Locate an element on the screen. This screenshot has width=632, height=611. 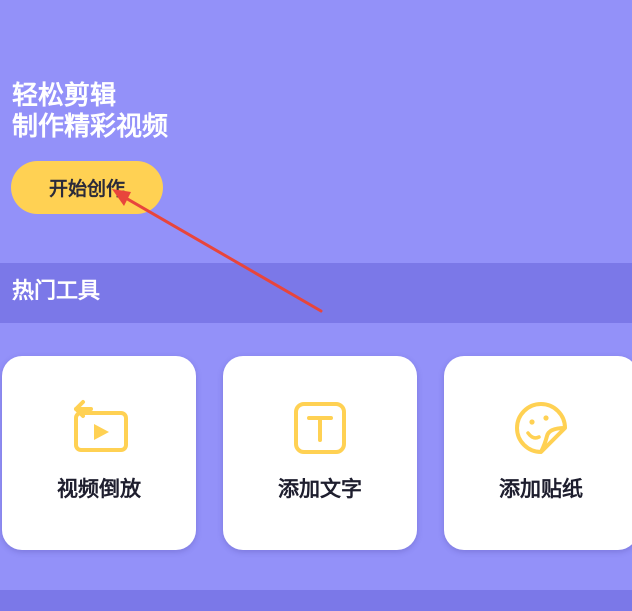
tool-card-add-text: 添加文字 is located at coordinates (320, 453).